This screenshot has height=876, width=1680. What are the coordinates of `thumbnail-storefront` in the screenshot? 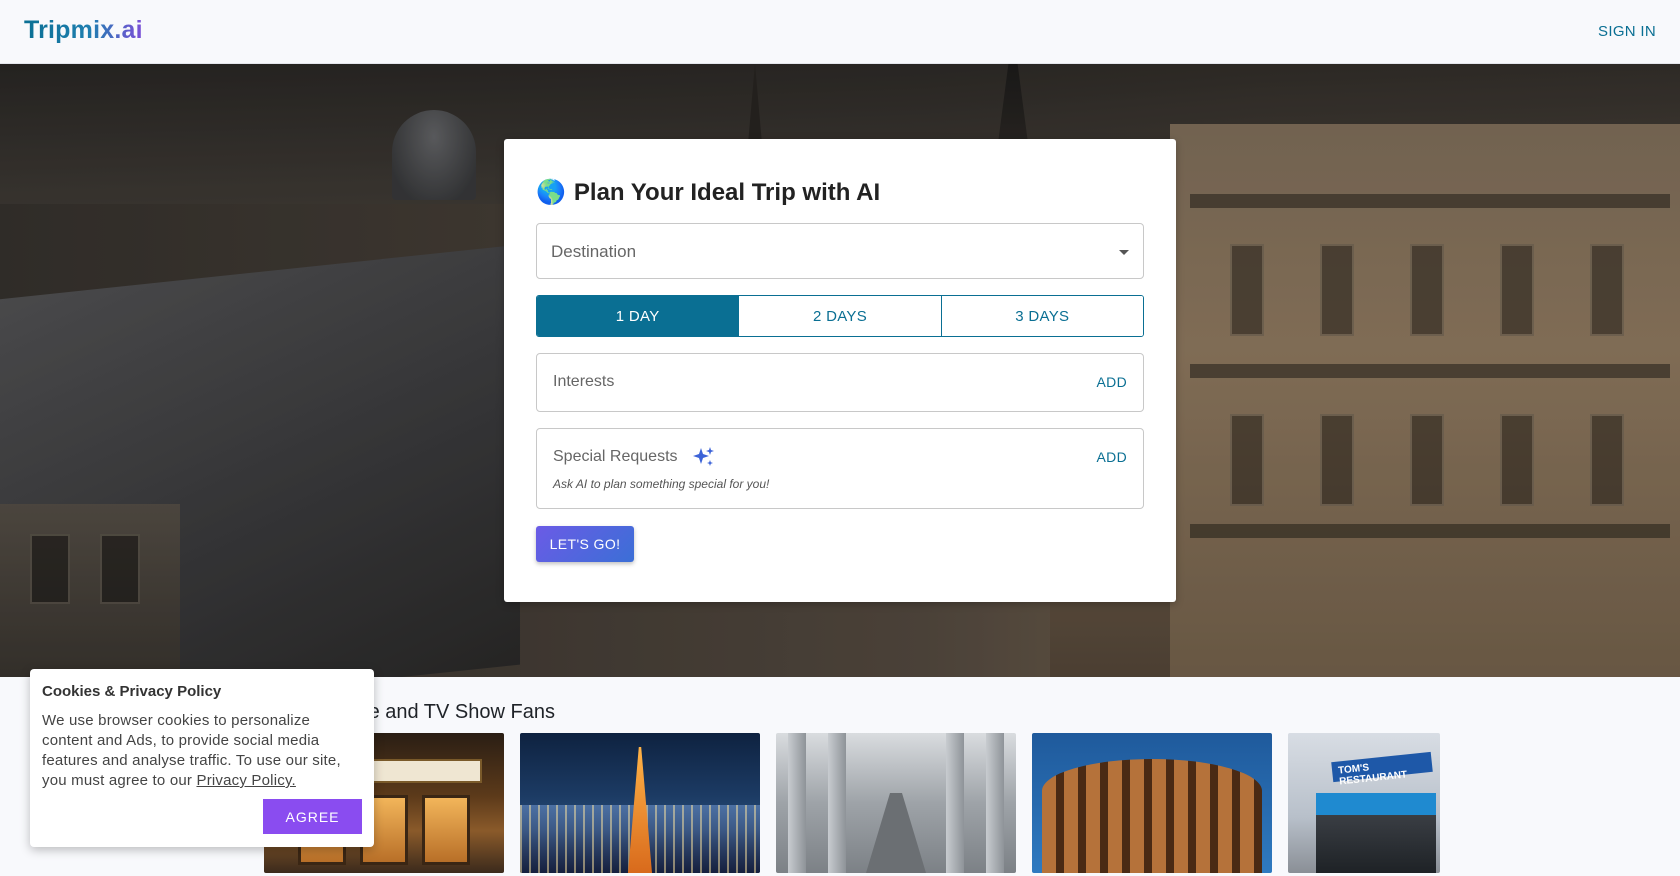 It's located at (1376, 844).